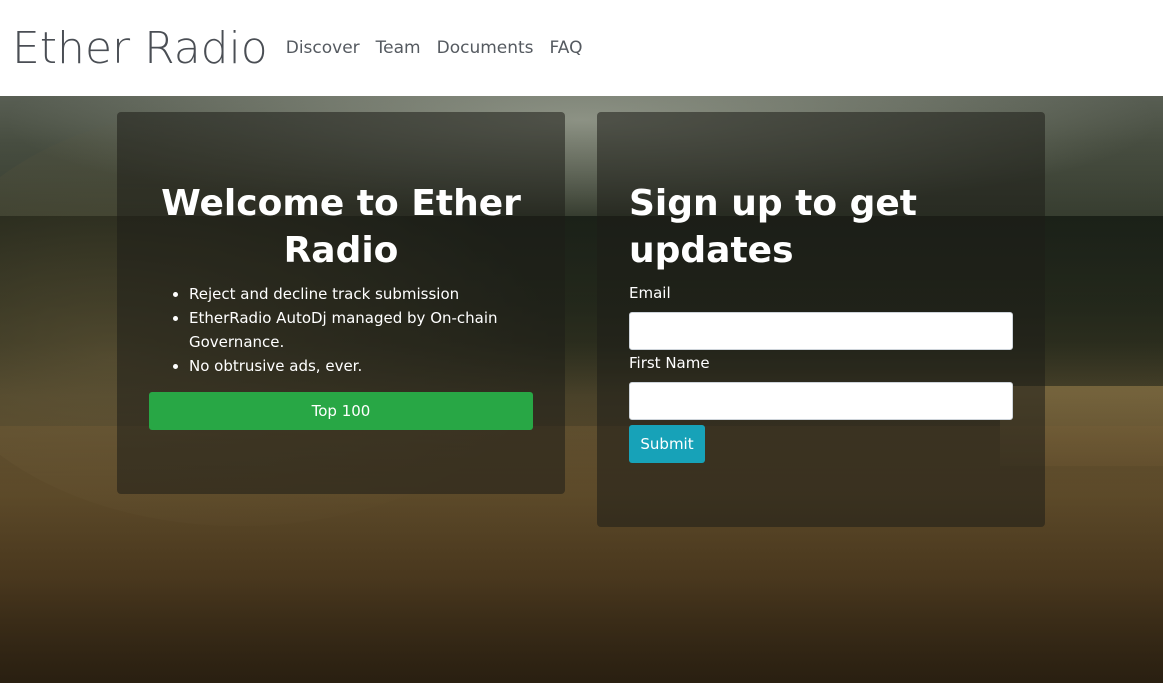 This screenshot has width=1163, height=683. I want to click on email-field, so click(821, 331).